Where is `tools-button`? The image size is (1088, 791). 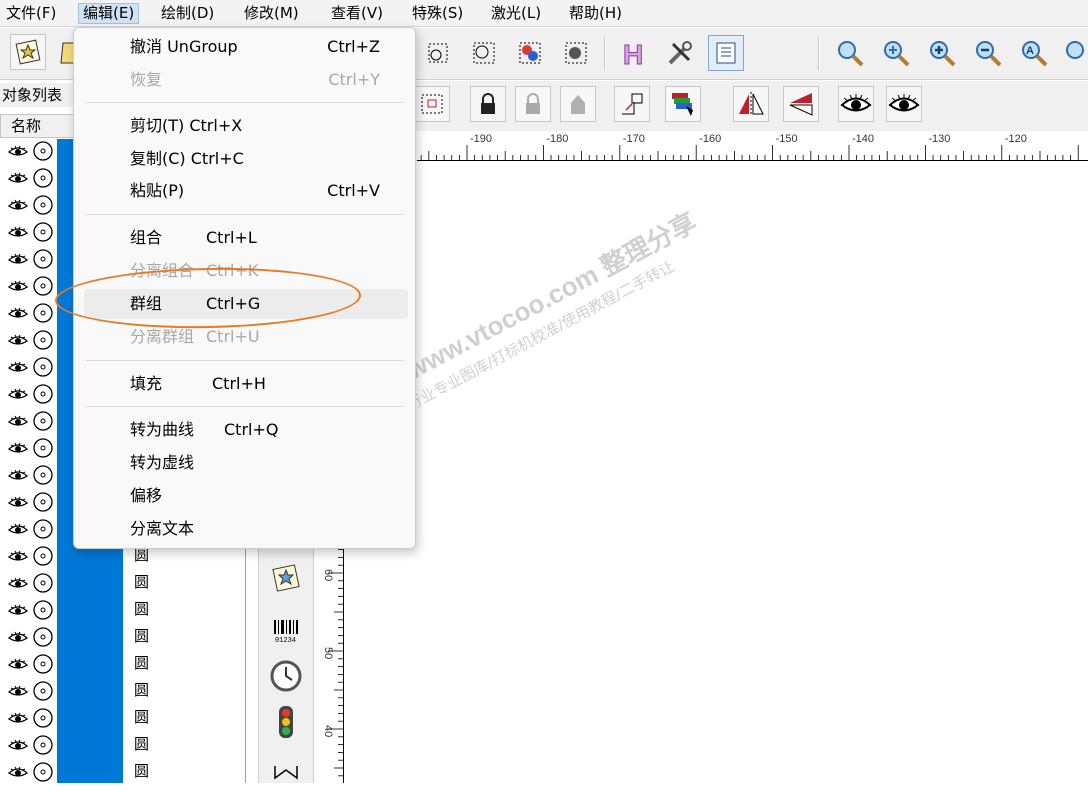
tools-button is located at coordinates (680, 53).